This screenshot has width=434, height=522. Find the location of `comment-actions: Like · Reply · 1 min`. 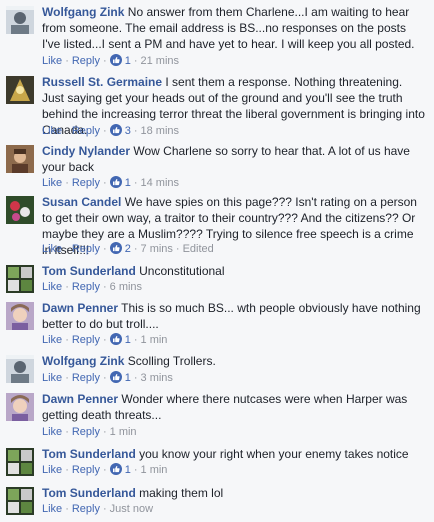

comment-actions: Like · Reply · 1 min is located at coordinates (89, 432).